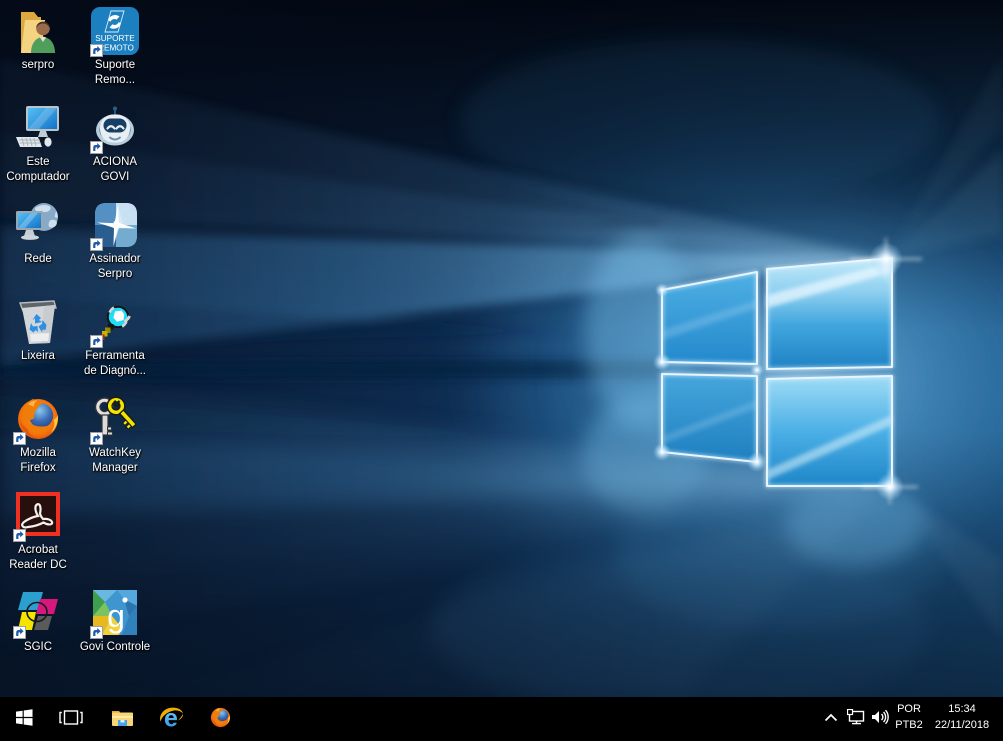  I want to click on svg-text: REMOTO, so click(116, 48).